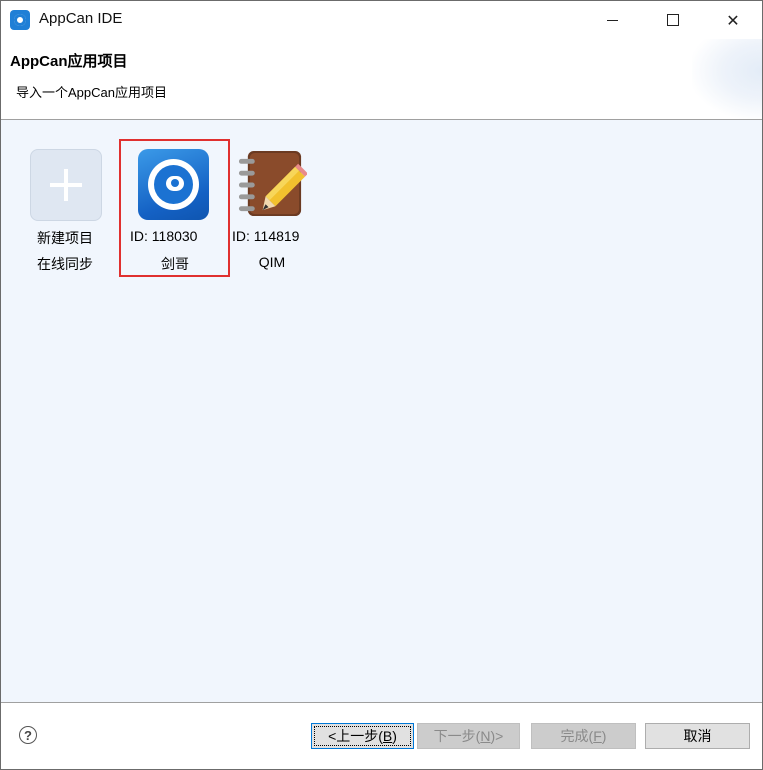 This screenshot has height=770, width=763. Describe the element at coordinates (81, 18) in the screenshot. I see `window-title: AppCan IDE` at that location.